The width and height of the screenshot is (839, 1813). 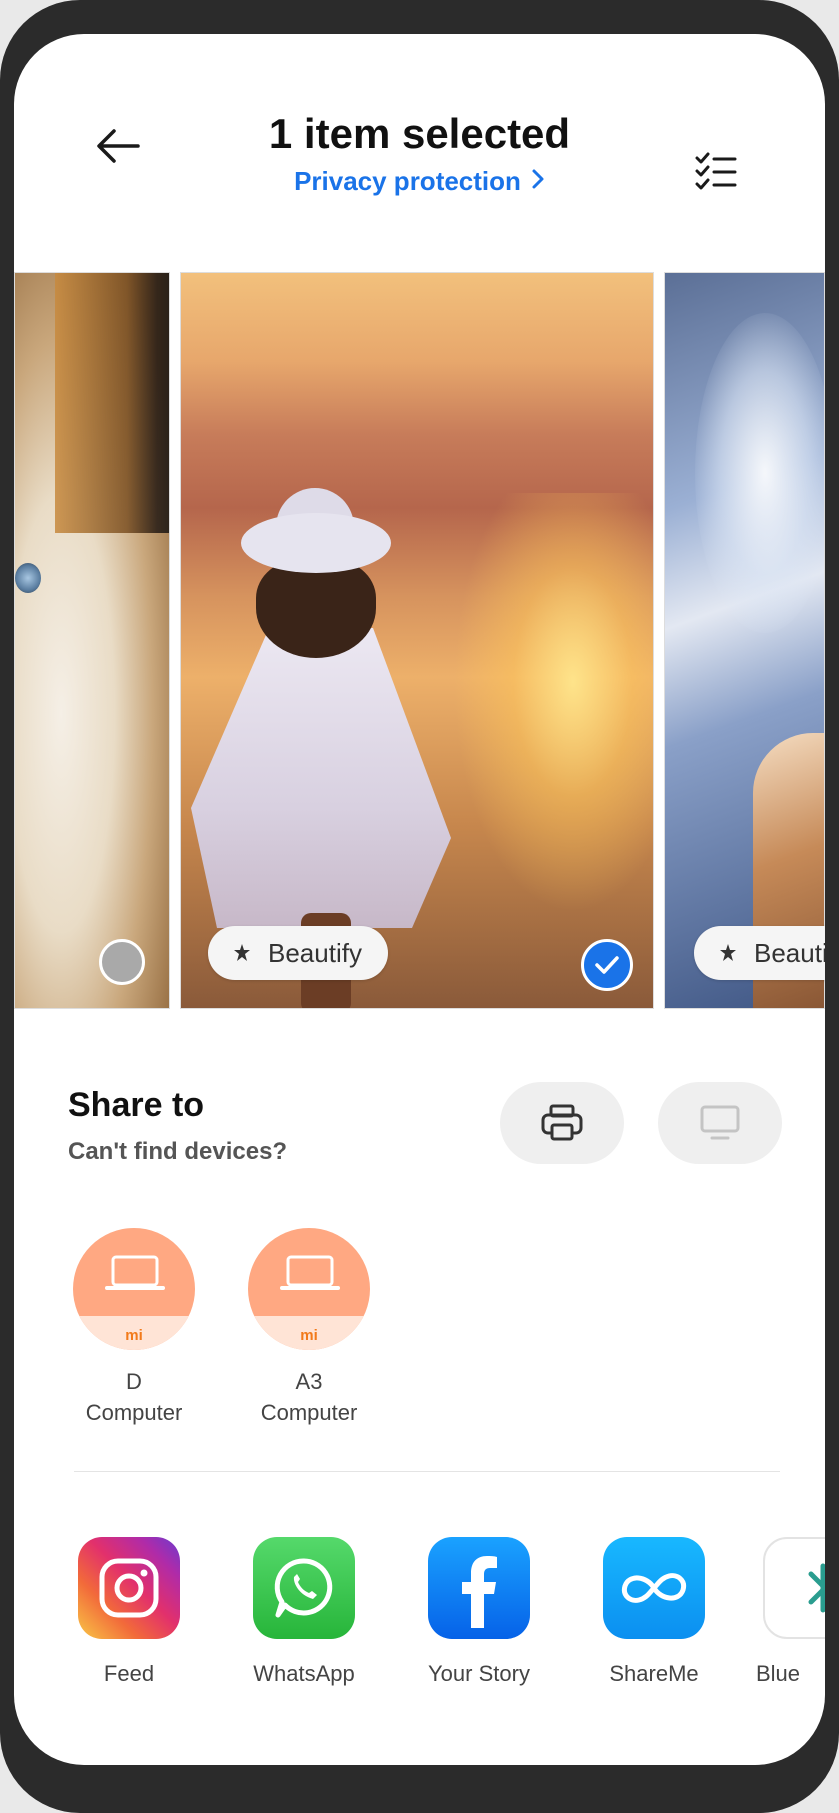 What do you see at coordinates (553, 703) in the screenshot?
I see `sun-reflection` at bounding box center [553, 703].